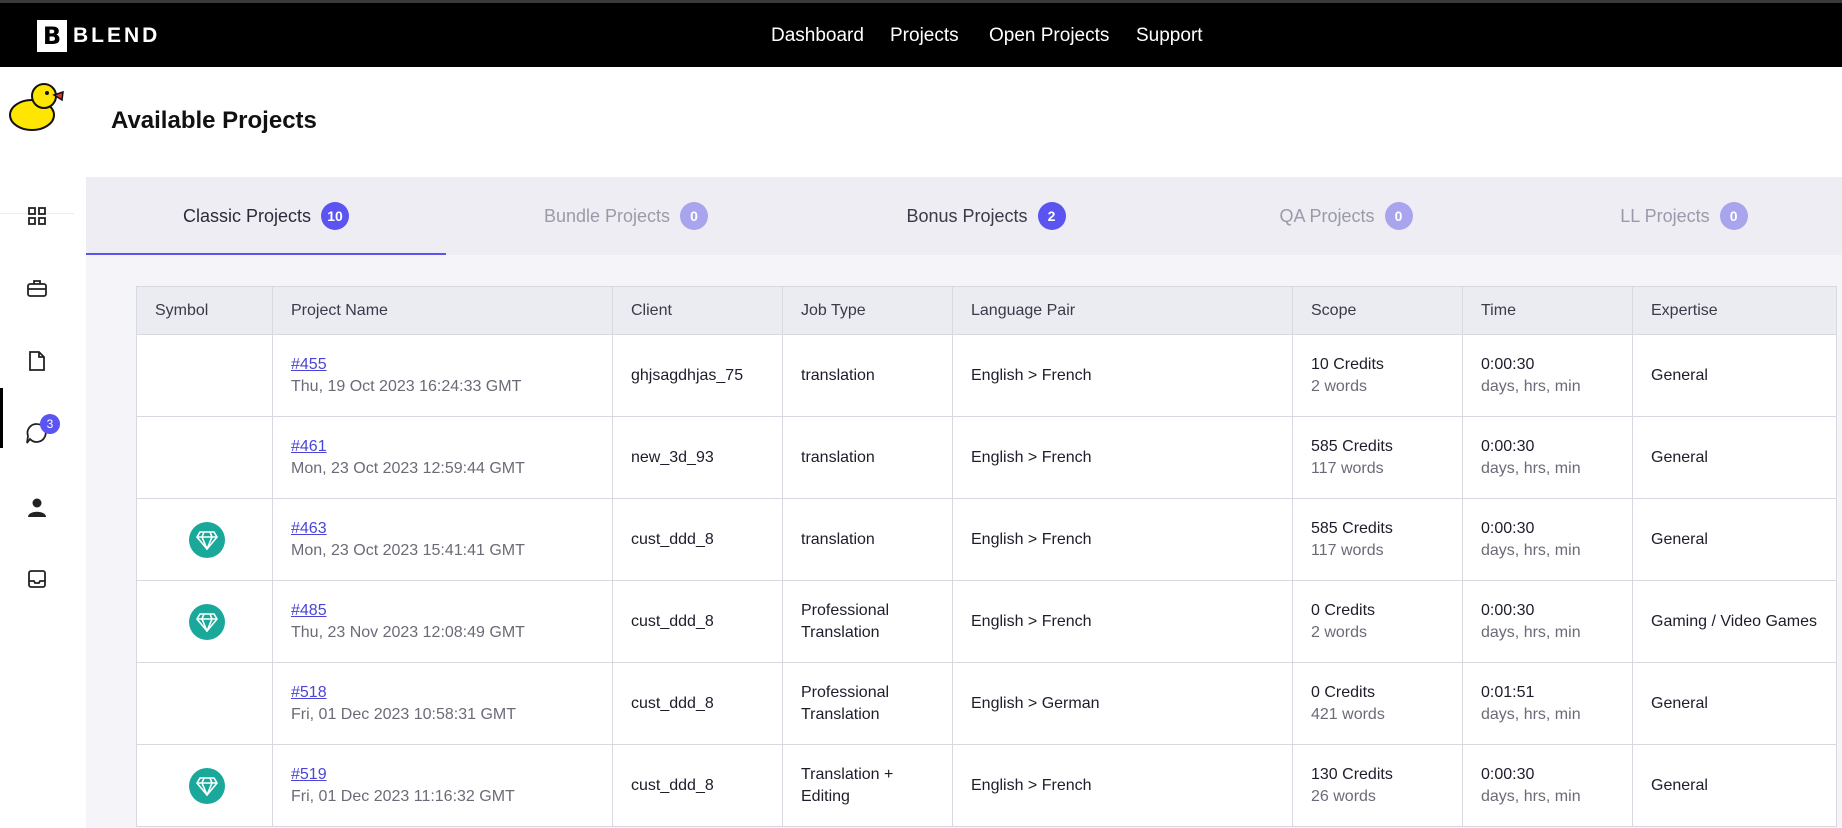 The height and width of the screenshot is (828, 1842). I want to click on job-type-cell: Translation + Editing, so click(867, 785).